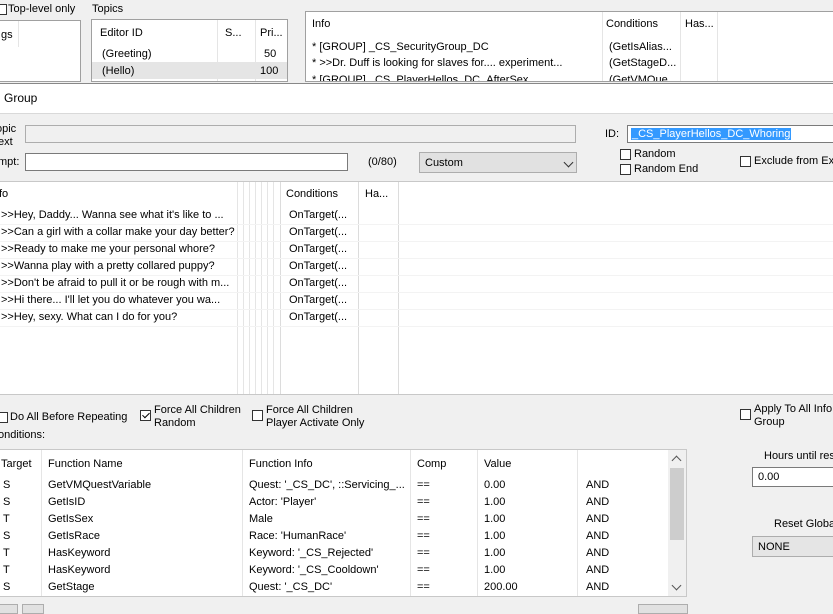 The height and width of the screenshot is (614, 833). I want to click on condition-info: Race: 'HumanRace', so click(298, 536).